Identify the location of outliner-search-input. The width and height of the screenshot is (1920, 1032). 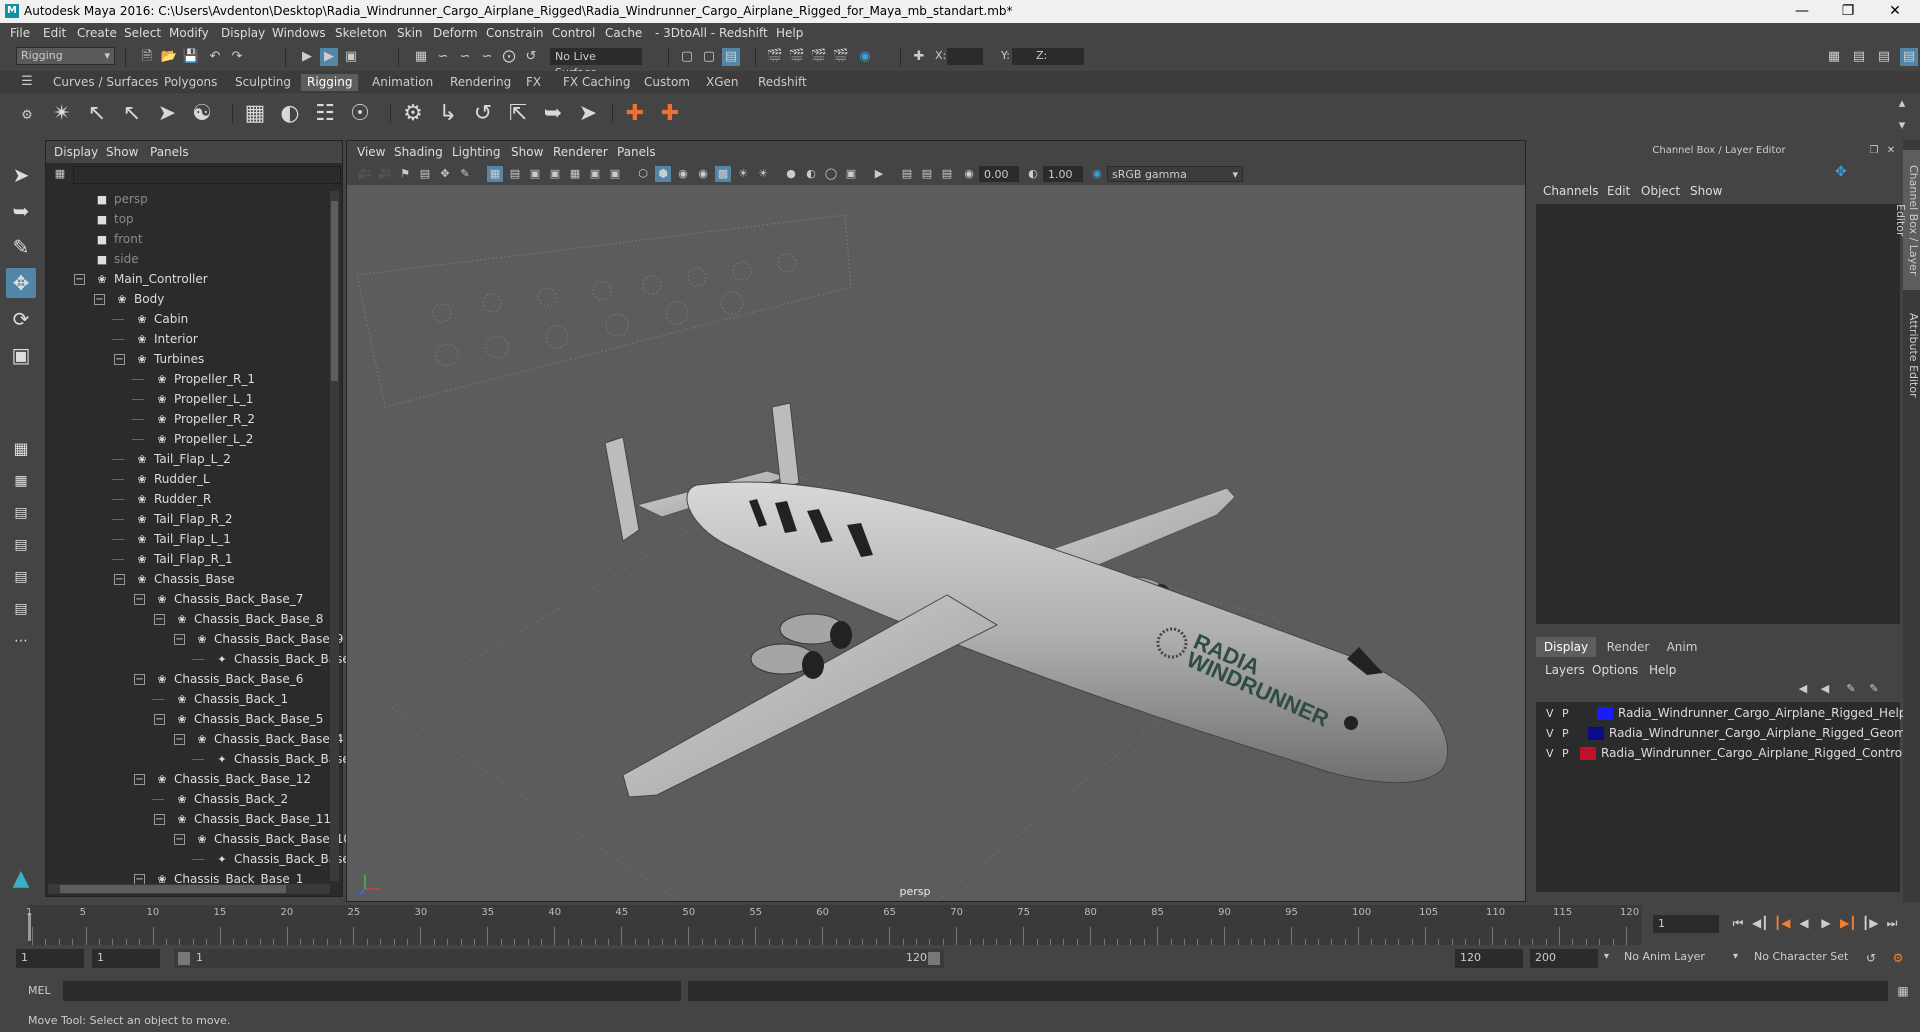
(207, 175).